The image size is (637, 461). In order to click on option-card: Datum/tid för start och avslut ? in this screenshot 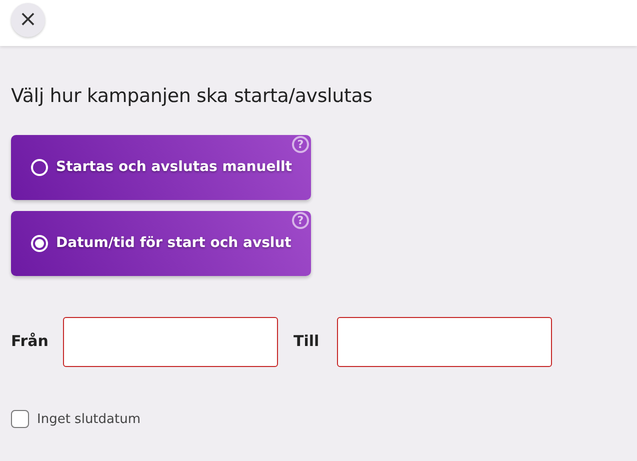, I will do `click(161, 243)`.